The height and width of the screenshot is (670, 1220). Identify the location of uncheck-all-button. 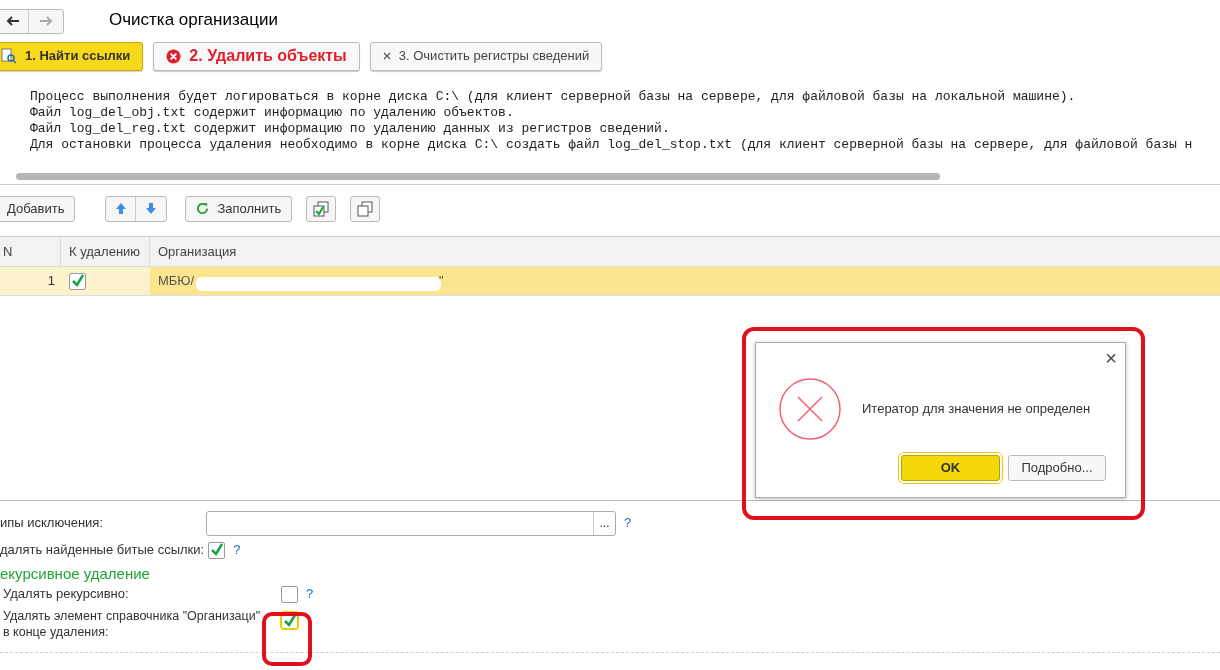
(365, 208).